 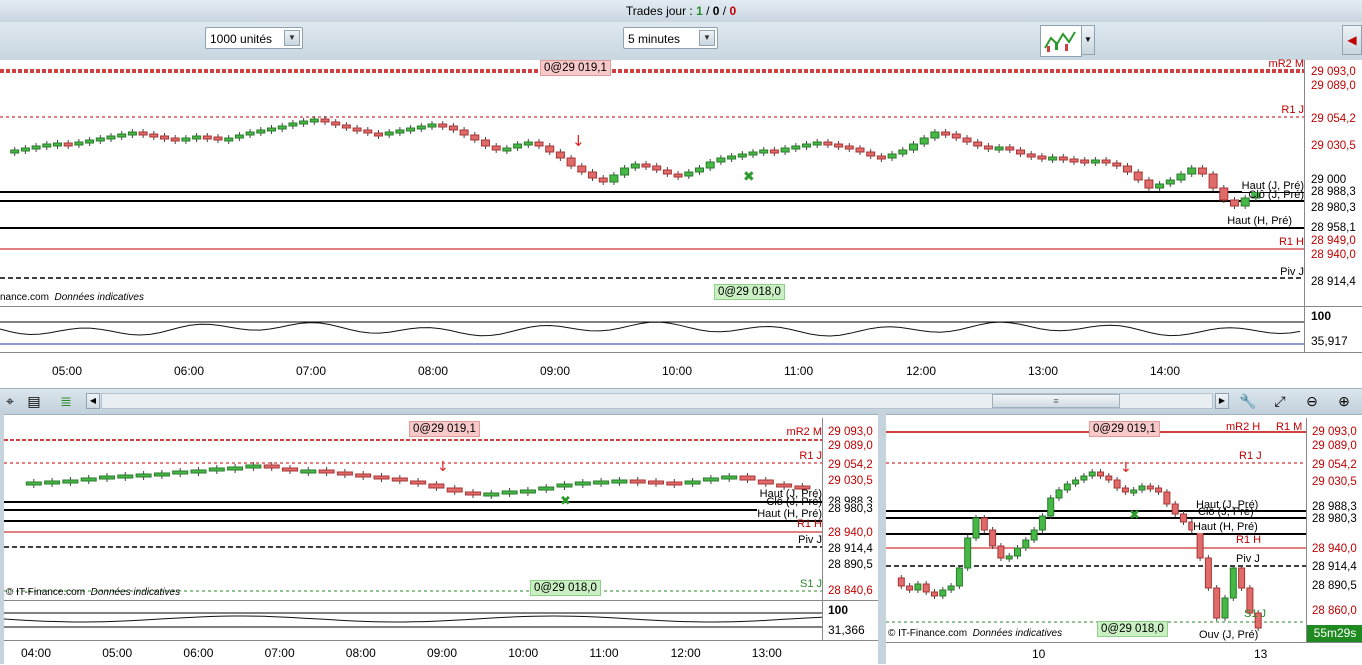 What do you see at coordinates (1334, 482) in the screenshot?
I see `price-label: 29 030,5` at bounding box center [1334, 482].